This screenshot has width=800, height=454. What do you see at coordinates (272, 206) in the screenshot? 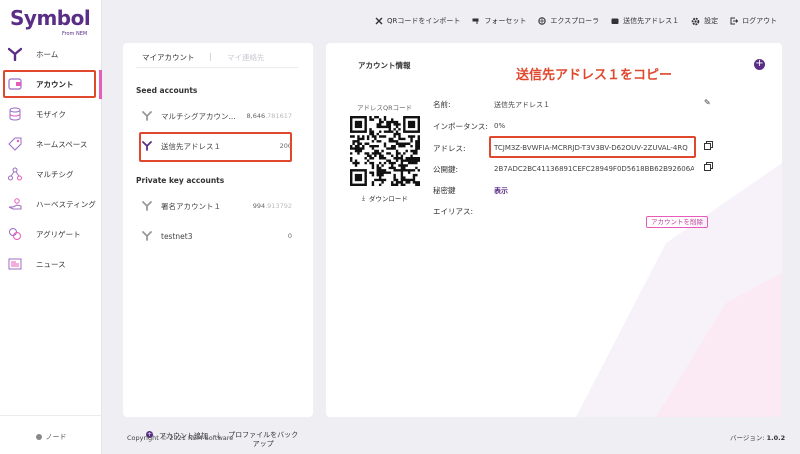
I see `account-balance: 994.913792` at bounding box center [272, 206].